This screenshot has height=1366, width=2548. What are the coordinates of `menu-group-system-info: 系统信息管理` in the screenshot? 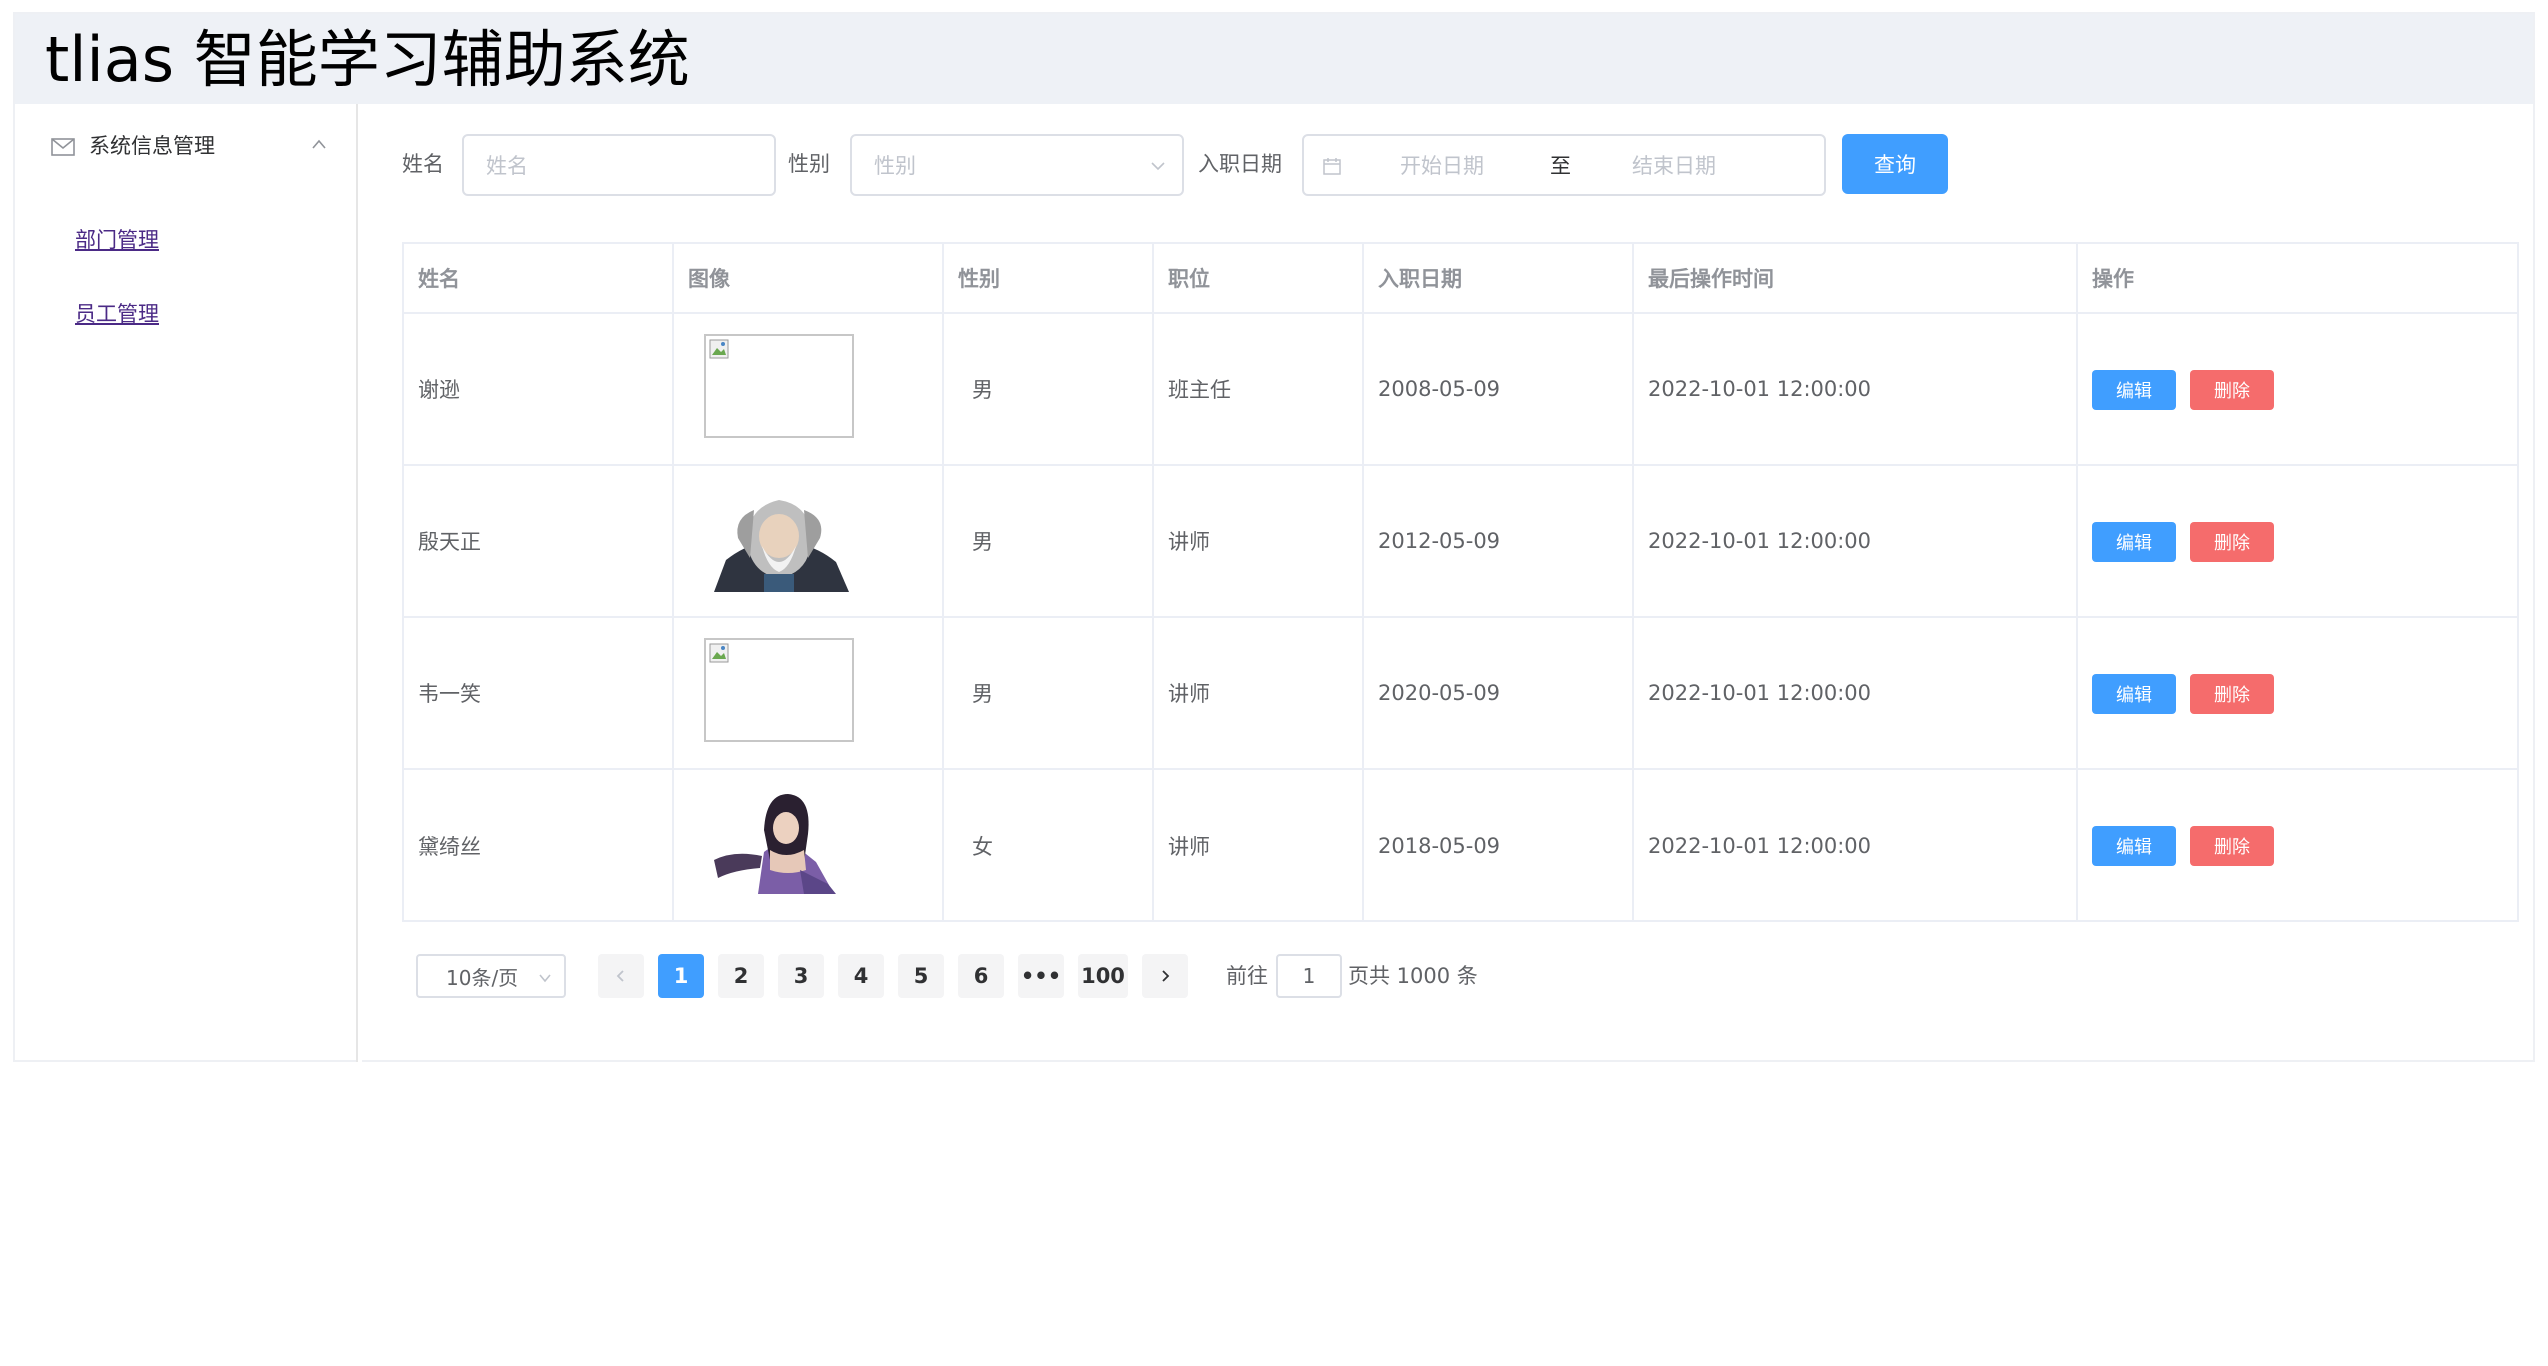 It's located at (185, 146).